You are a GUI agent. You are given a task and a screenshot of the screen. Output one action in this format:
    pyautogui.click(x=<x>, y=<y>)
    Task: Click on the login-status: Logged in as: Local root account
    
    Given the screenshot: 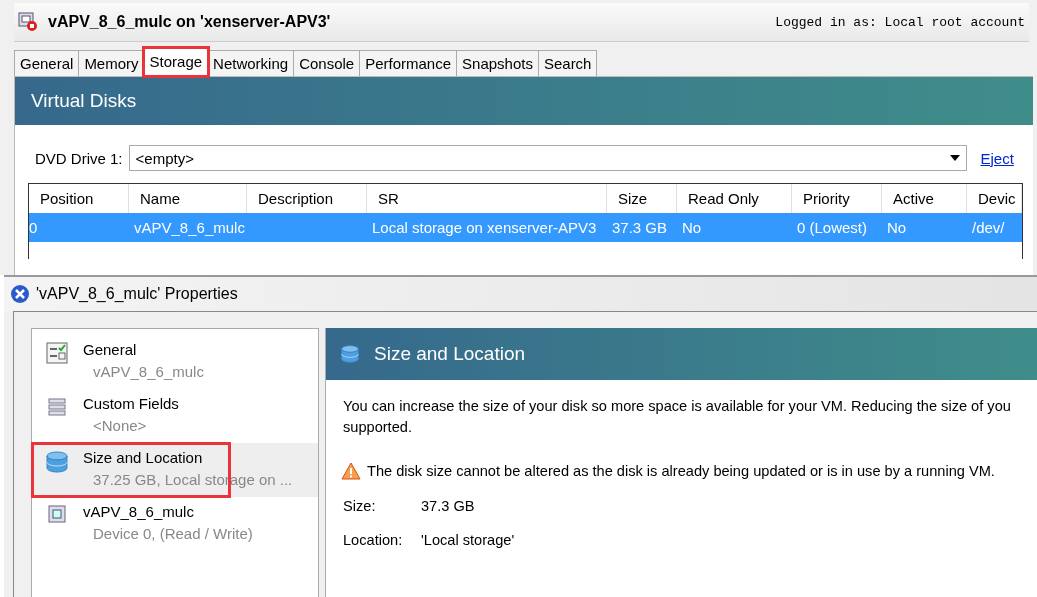 What is the action you would take?
    pyautogui.click(x=900, y=22)
    